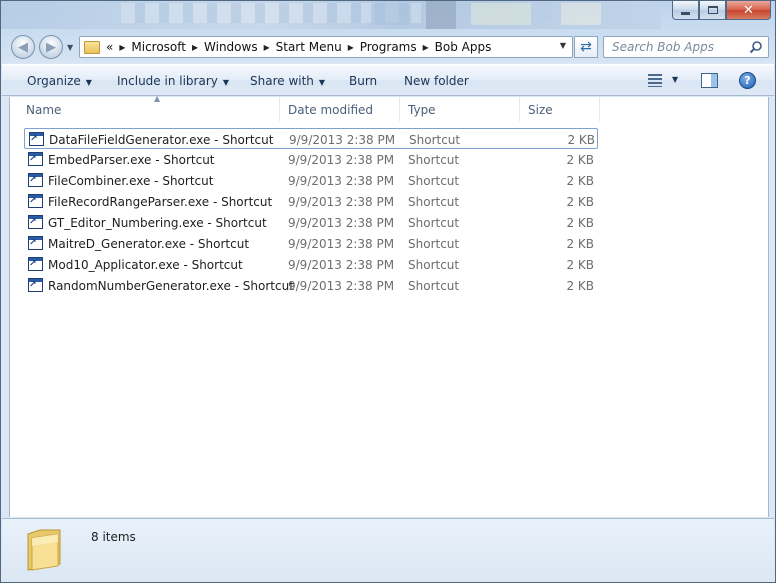  What do you see at coordinates (463, 47) in the screenshot?
I see `breadcrumb-bob-apps: Bob Apps` at bounding box center [463, 47].